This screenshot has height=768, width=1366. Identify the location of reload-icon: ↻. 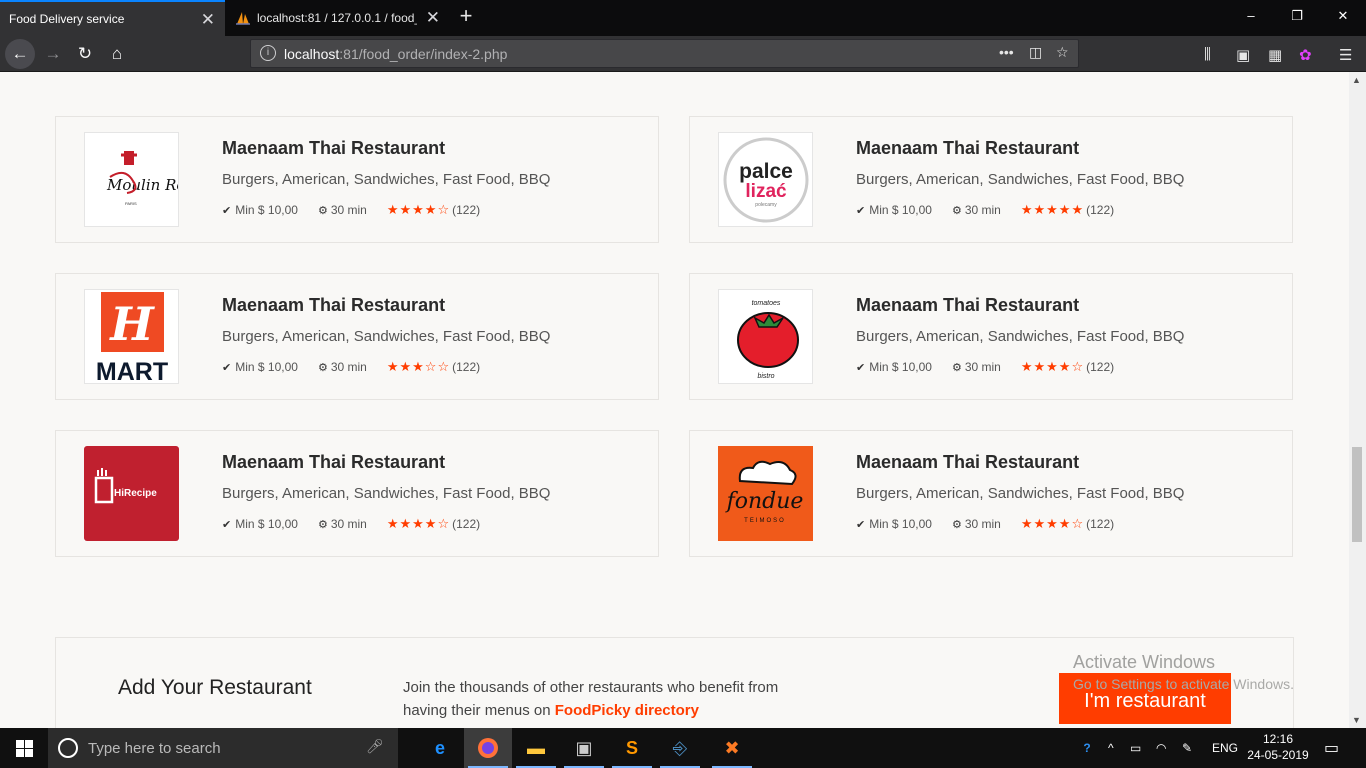
(85, 54).